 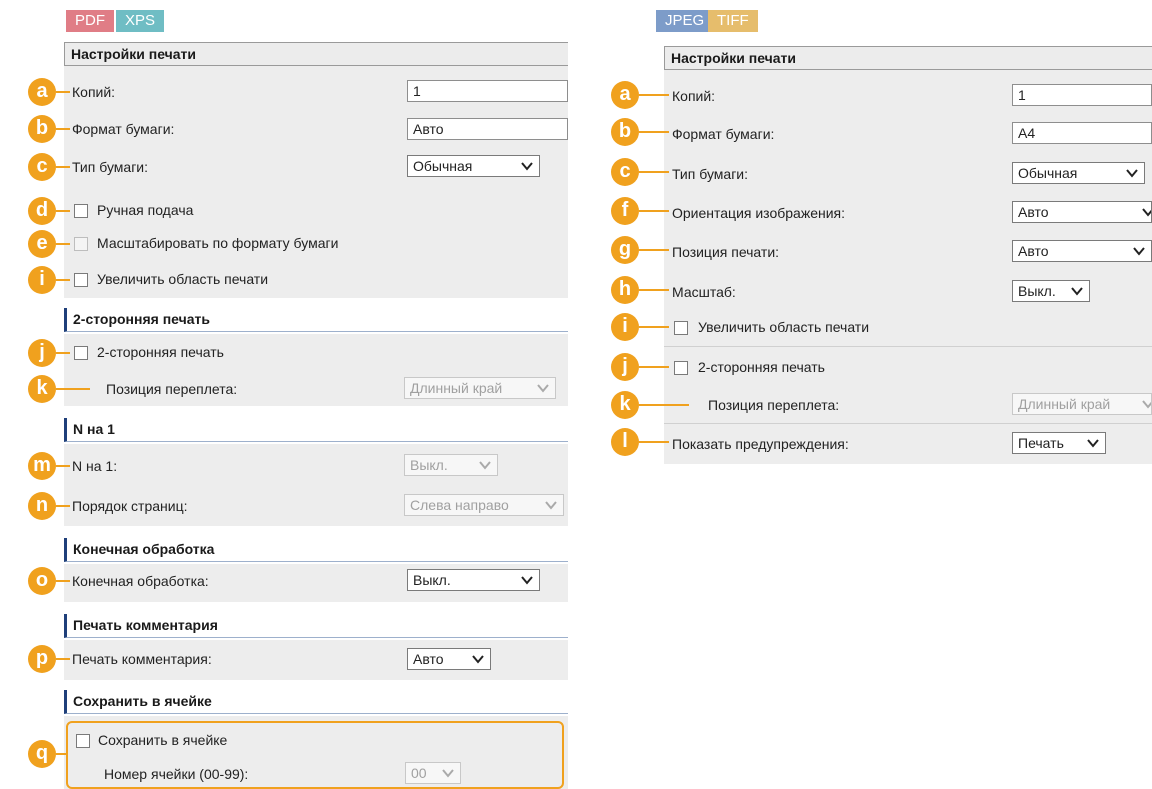 What do you see at coordinates (142, 701) in the screenshot?
I see `section-title: Сохранить в ячейке` at bounding box center [142, 701].